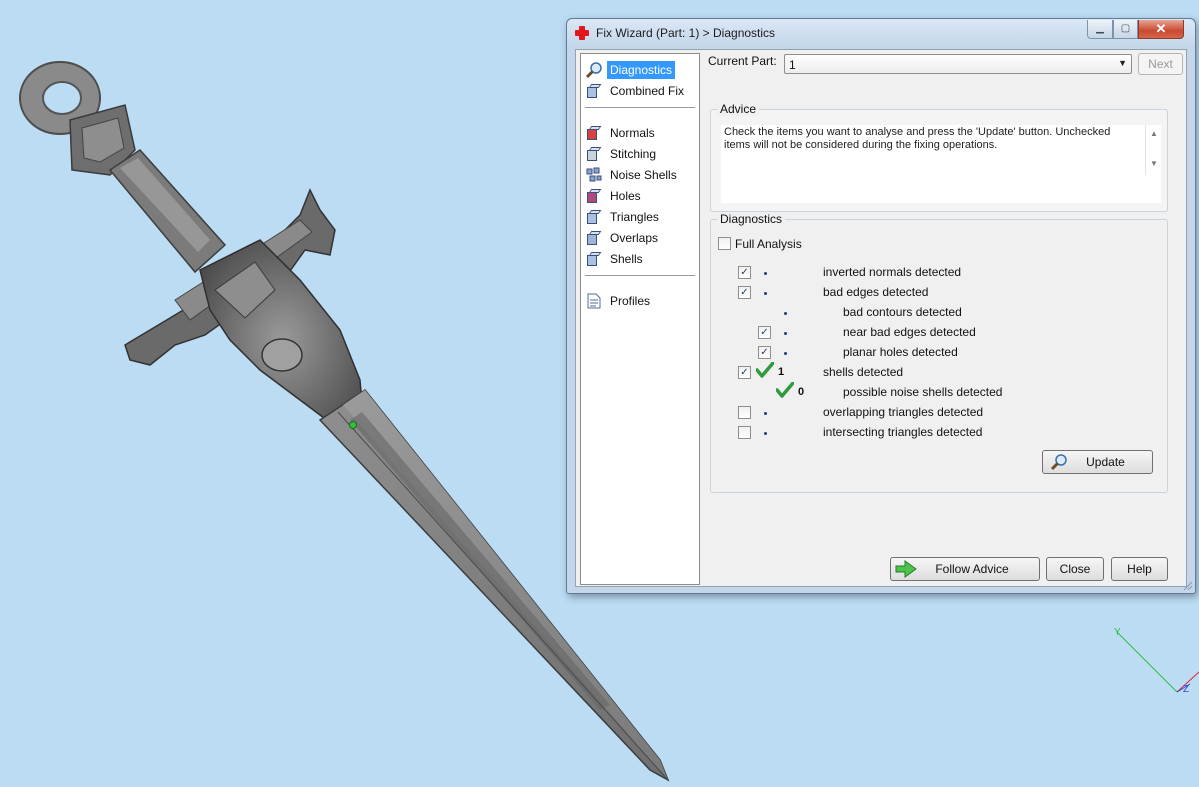 The width and height of the screenshot is (1199, 787). I want to click on nav-item-noise-shells: Noise Shells, so click(632, 174).